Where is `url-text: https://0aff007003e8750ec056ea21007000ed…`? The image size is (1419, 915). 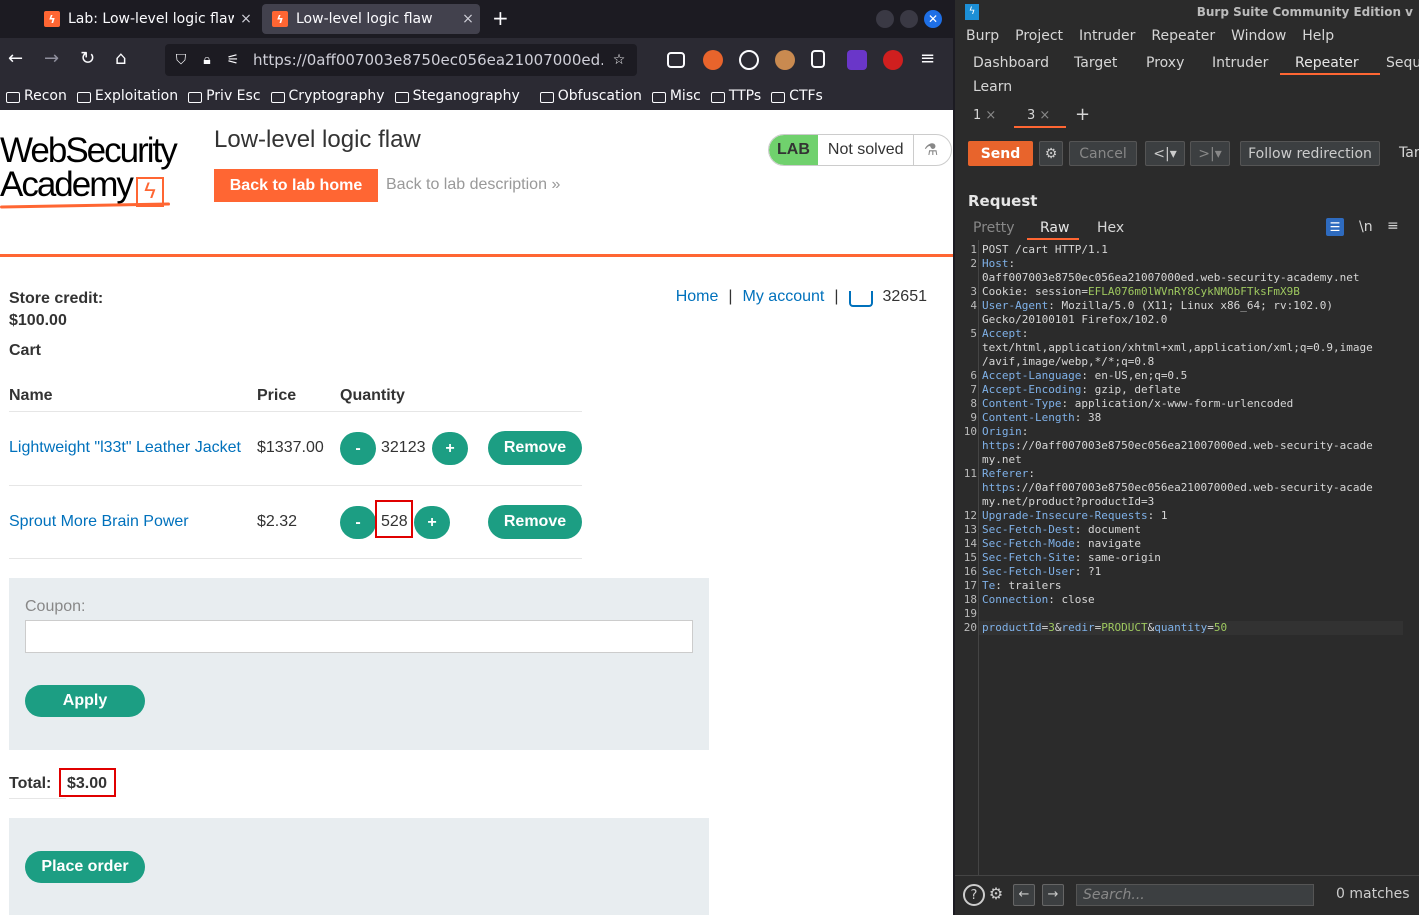
url-text: https://0aff007003e8750ec056ea21007000ed… is located at coordinates (428, 60).